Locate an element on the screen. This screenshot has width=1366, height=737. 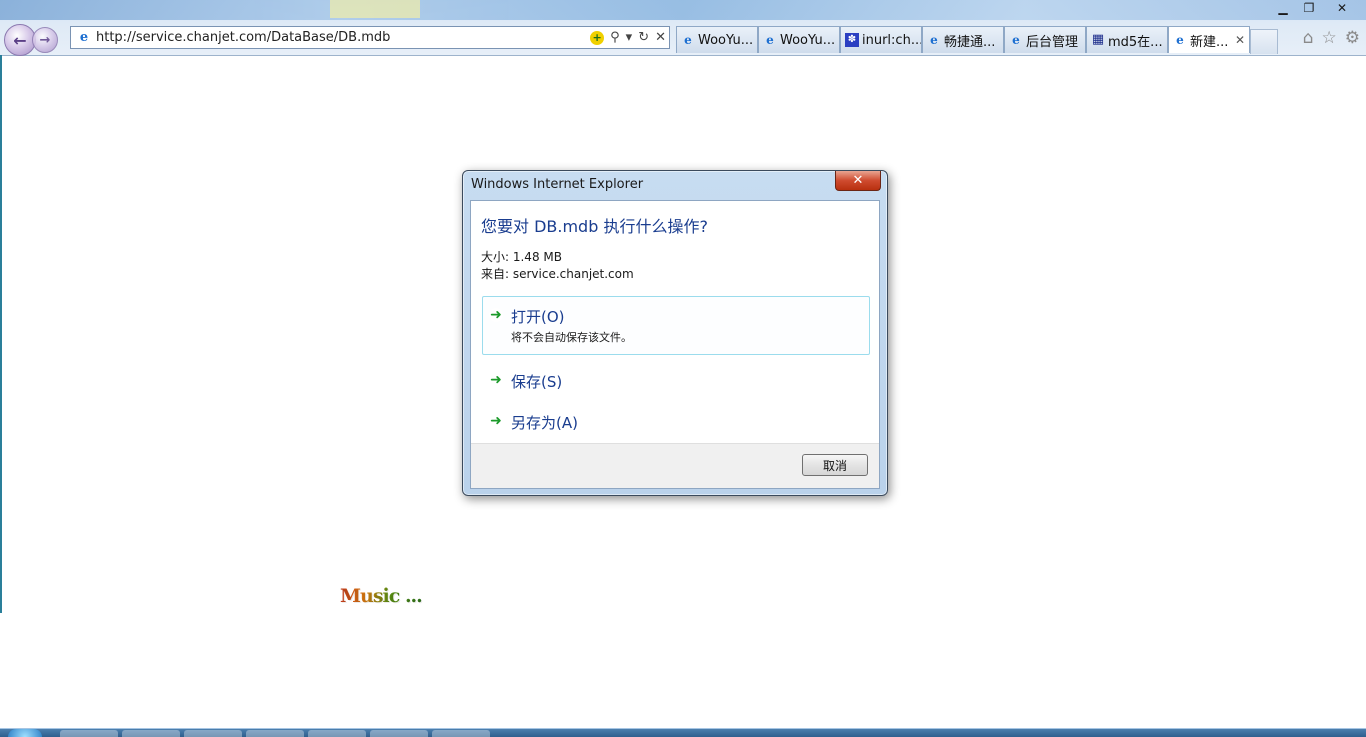
forward-button: → is located at coordinates (45, 40).